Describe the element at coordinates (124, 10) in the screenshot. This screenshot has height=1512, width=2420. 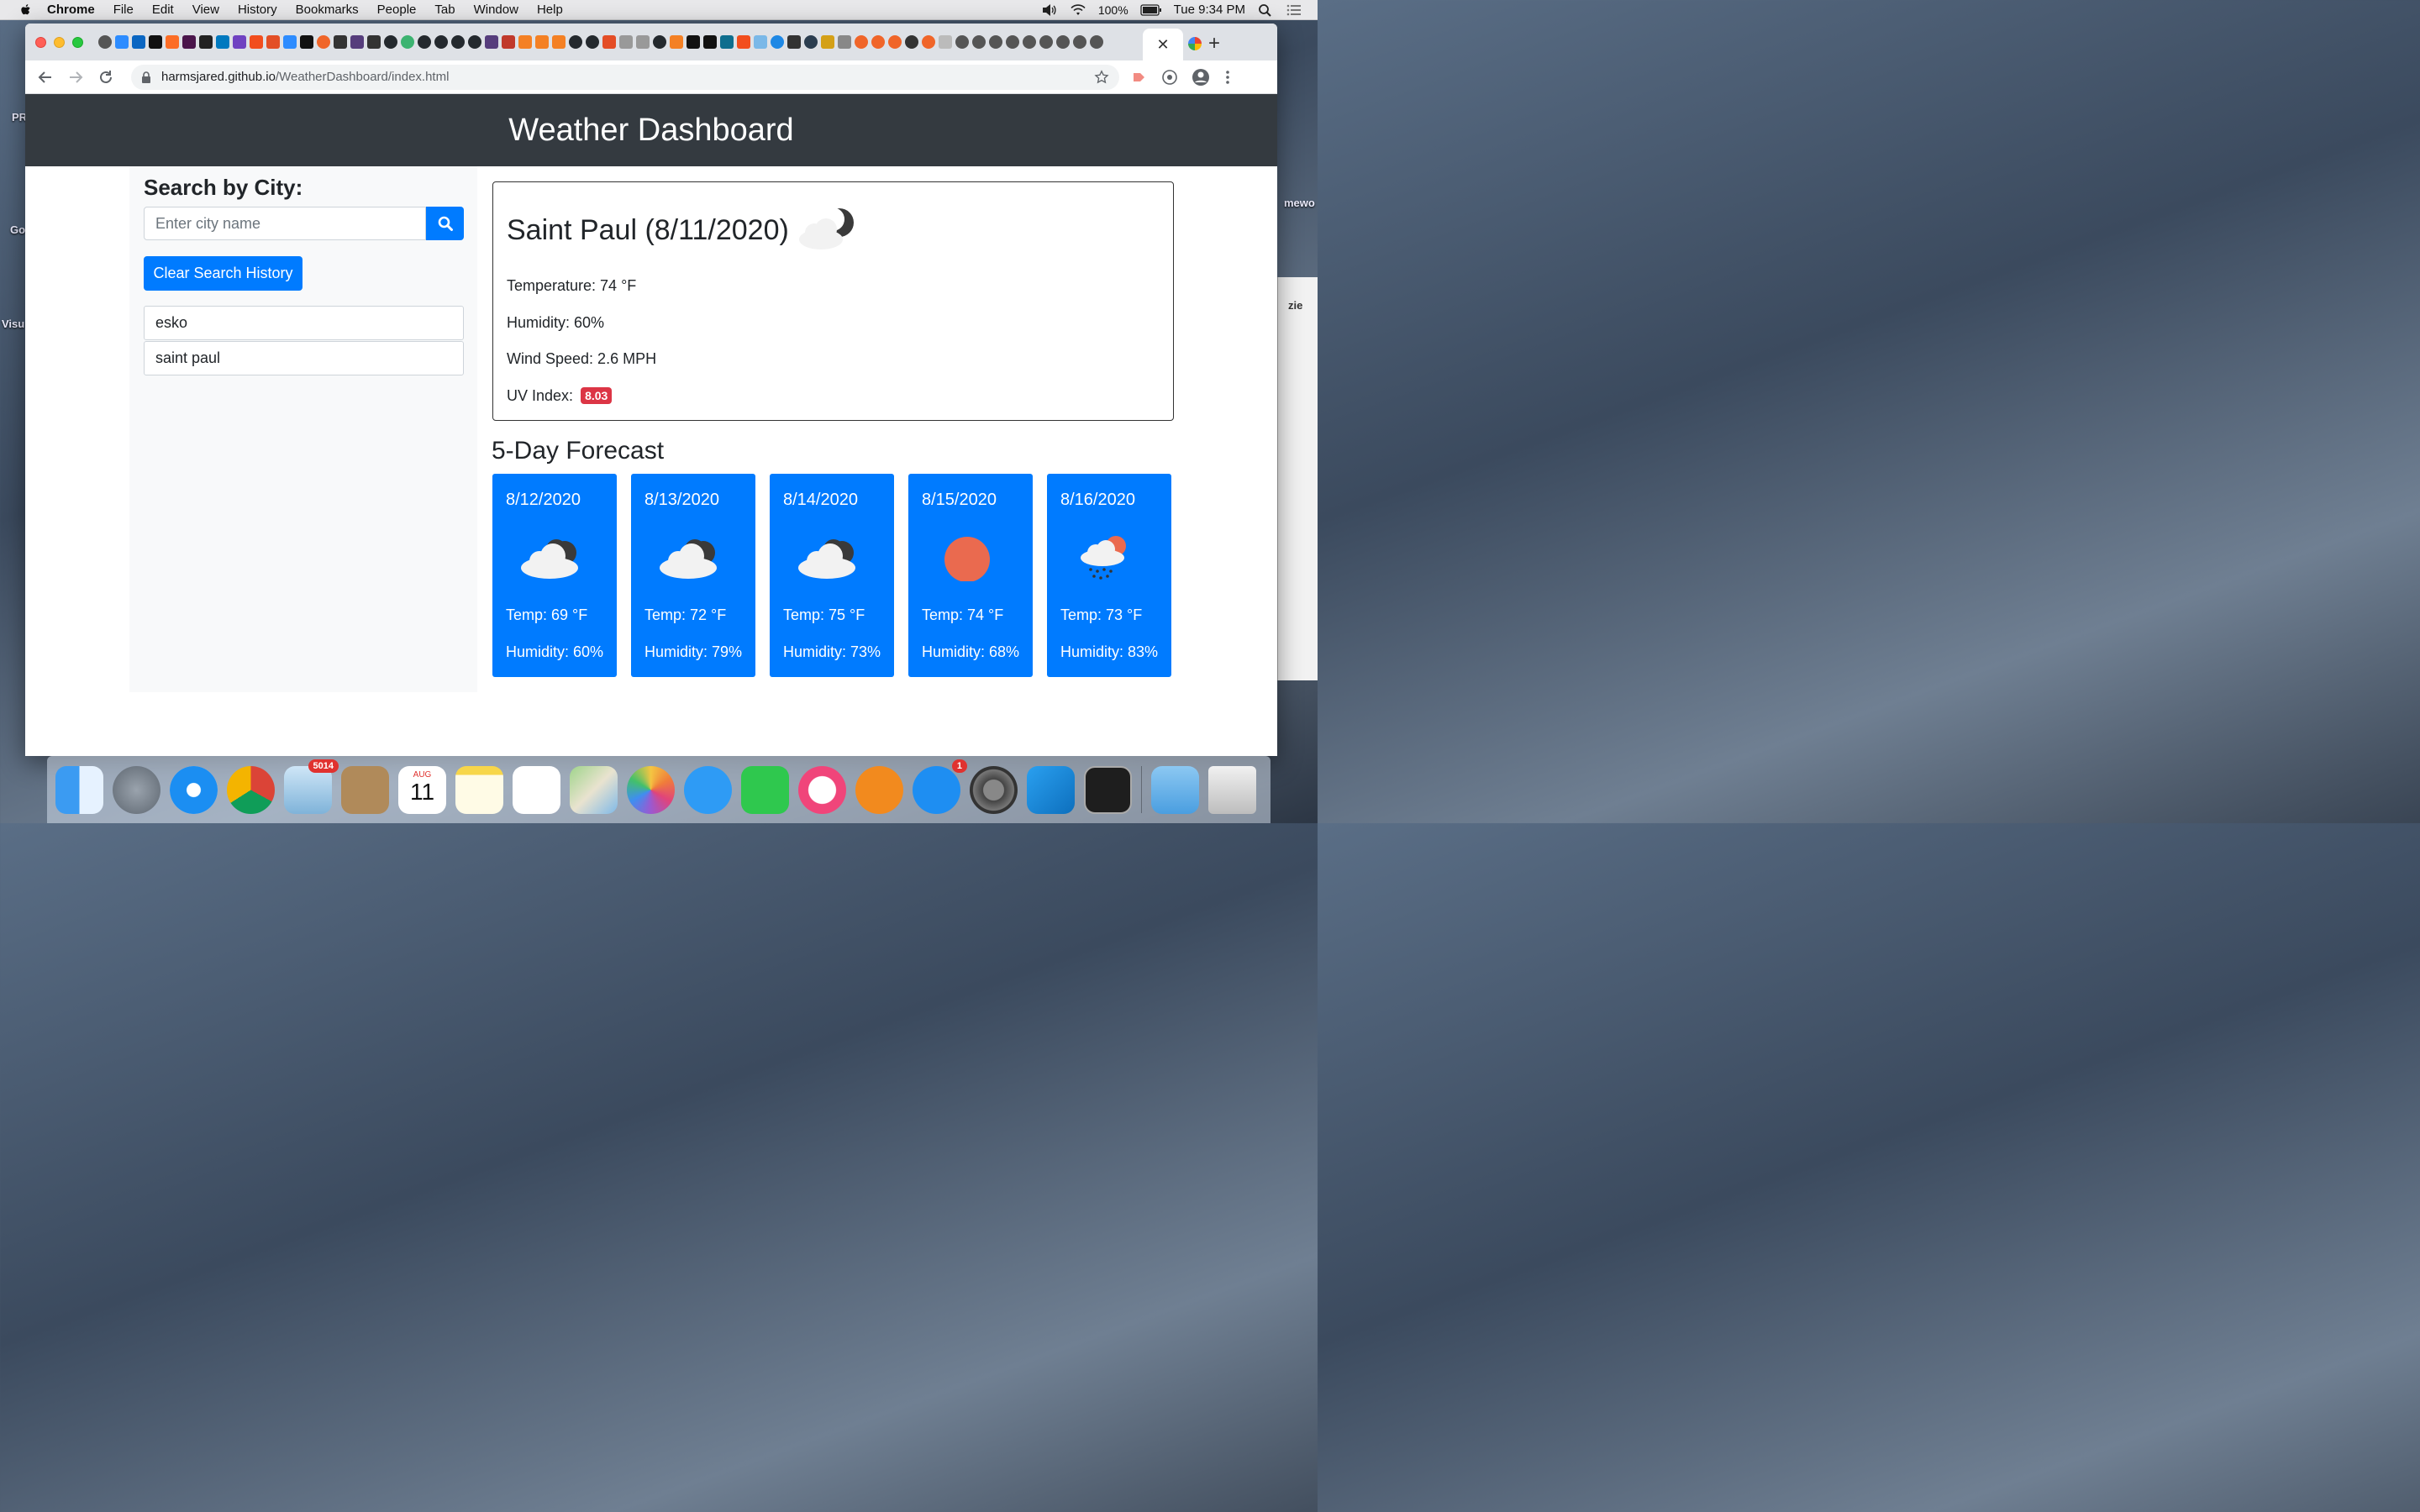
I see `menu-file: File` at that location.